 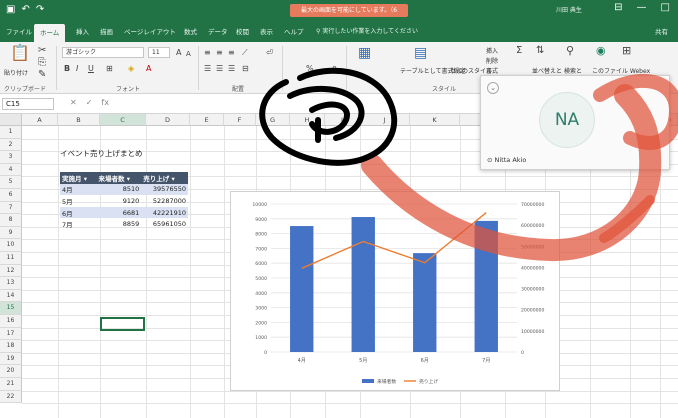 What do you see at coordinates (78, 189) in the screenshot?
I see `table-cell: 4月` at bounding box center [78, 189].